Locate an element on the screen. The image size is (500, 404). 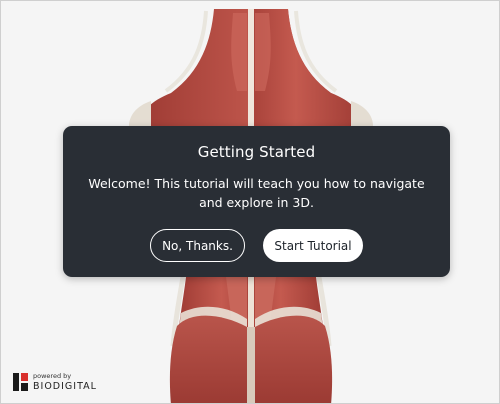
biodigital-logo: powered by BIODIGITAL is located at coordinates (55, 382).